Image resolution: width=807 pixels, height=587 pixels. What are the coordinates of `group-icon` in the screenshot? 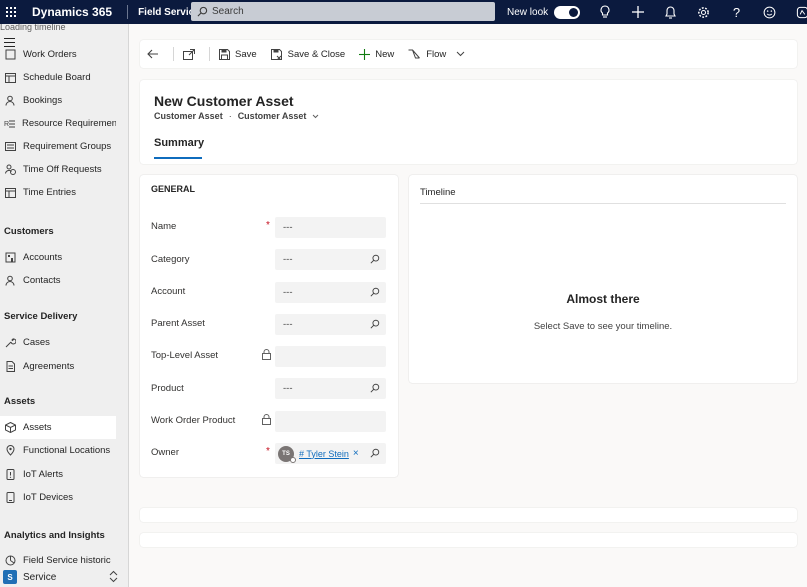 It's located at (10, 147).